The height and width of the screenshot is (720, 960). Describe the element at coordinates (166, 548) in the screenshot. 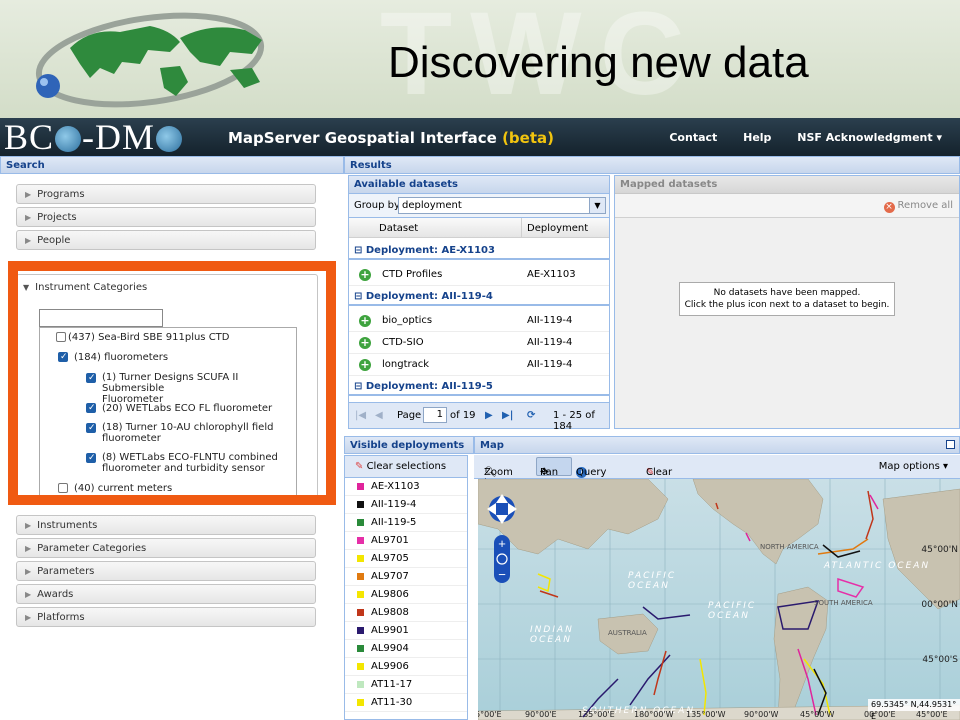

I see `section-parameter-categories: ▶ Parameter Categories` at that location.